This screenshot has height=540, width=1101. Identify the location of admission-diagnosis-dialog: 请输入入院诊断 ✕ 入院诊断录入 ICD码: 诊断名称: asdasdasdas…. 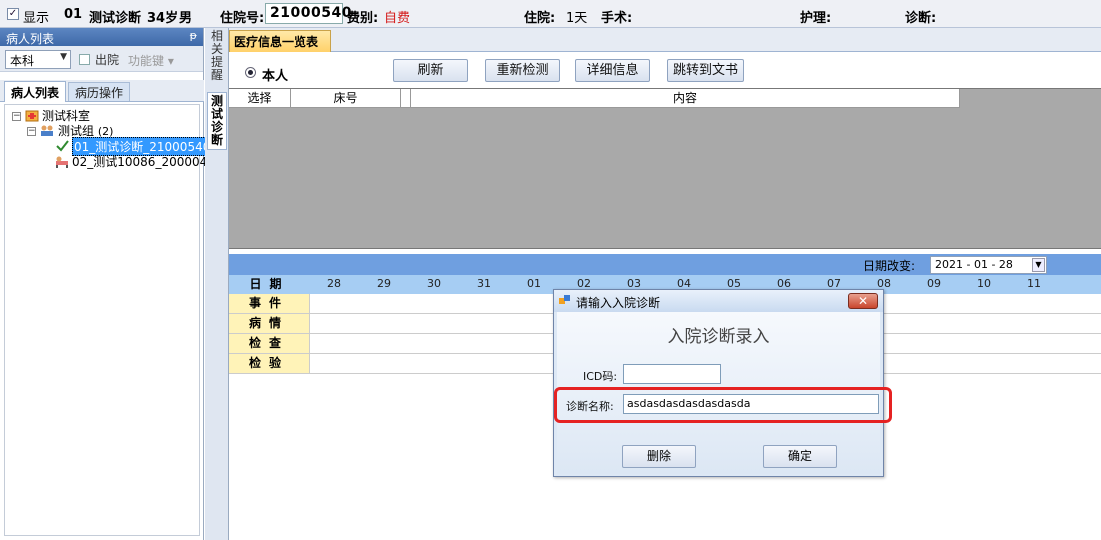
(718, 383).